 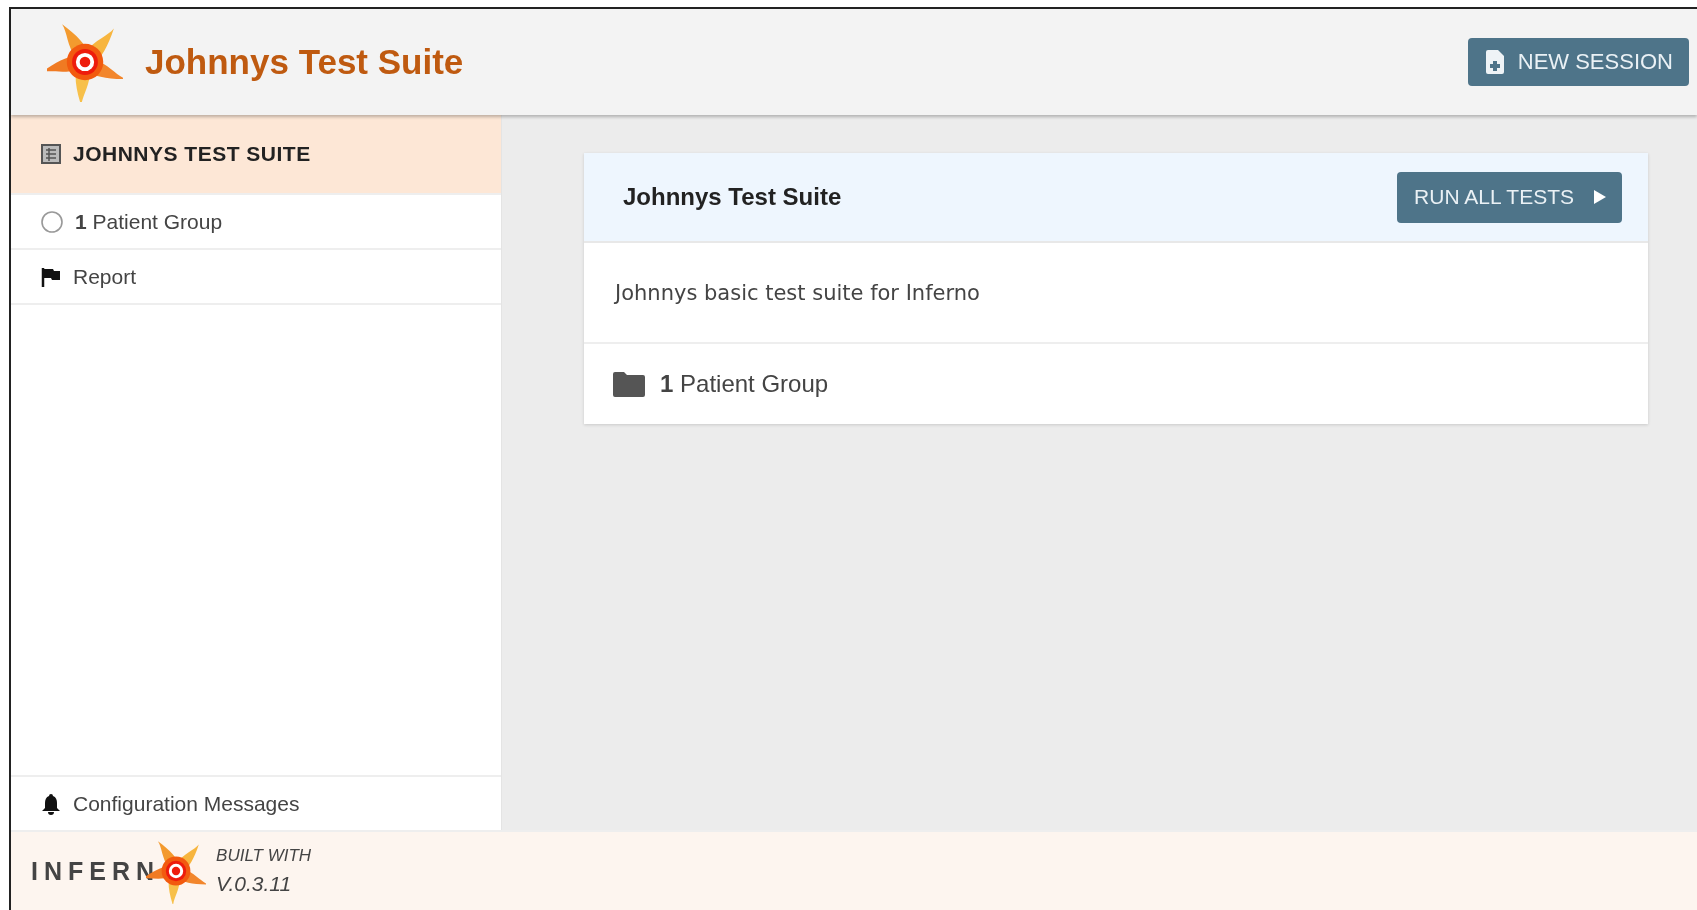 What do you see at coordinates (305, 62) in the screenshot?
I see `app-title: Johnnys Test Suite` at bounding box center [305, 62].